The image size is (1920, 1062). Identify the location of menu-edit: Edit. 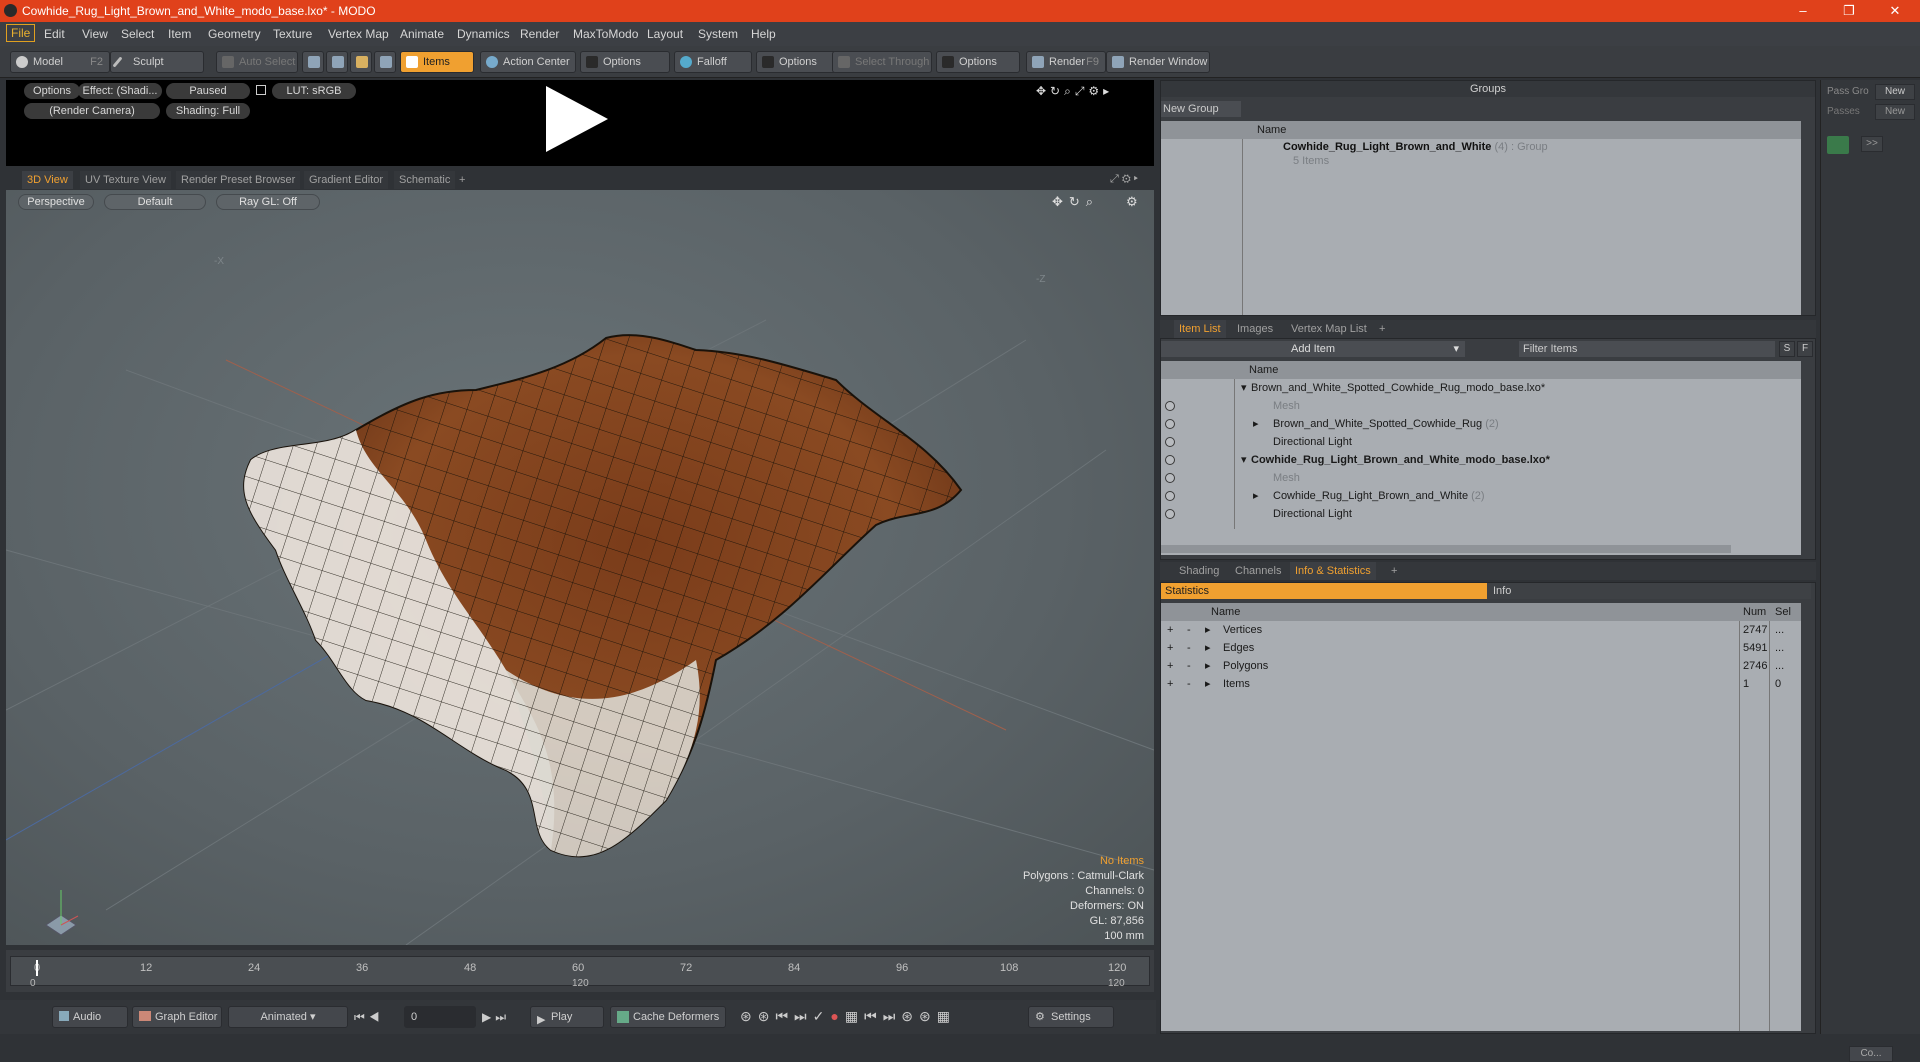
(54, 34).